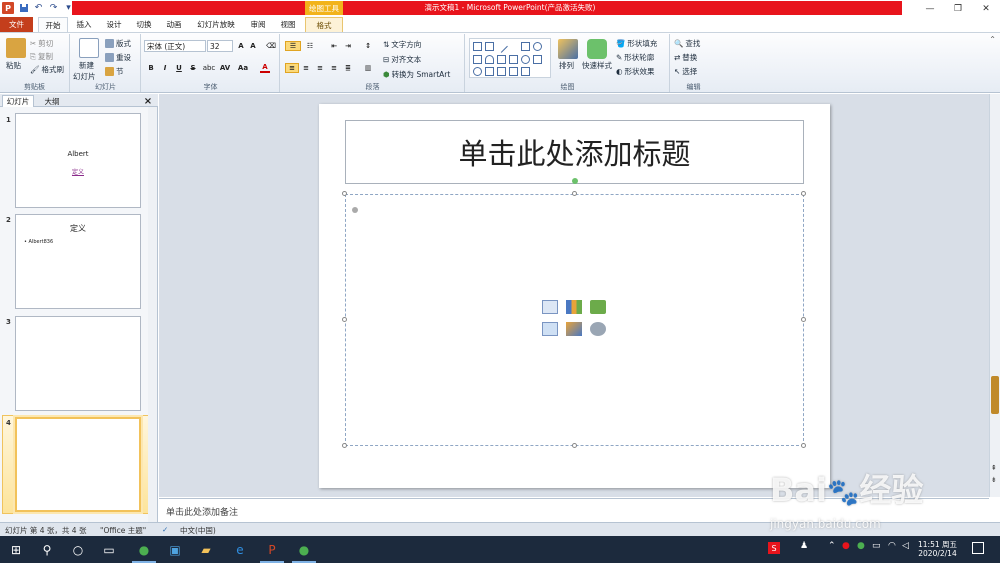  I want to click on tray-app-icon: ●, so click(846, 546).